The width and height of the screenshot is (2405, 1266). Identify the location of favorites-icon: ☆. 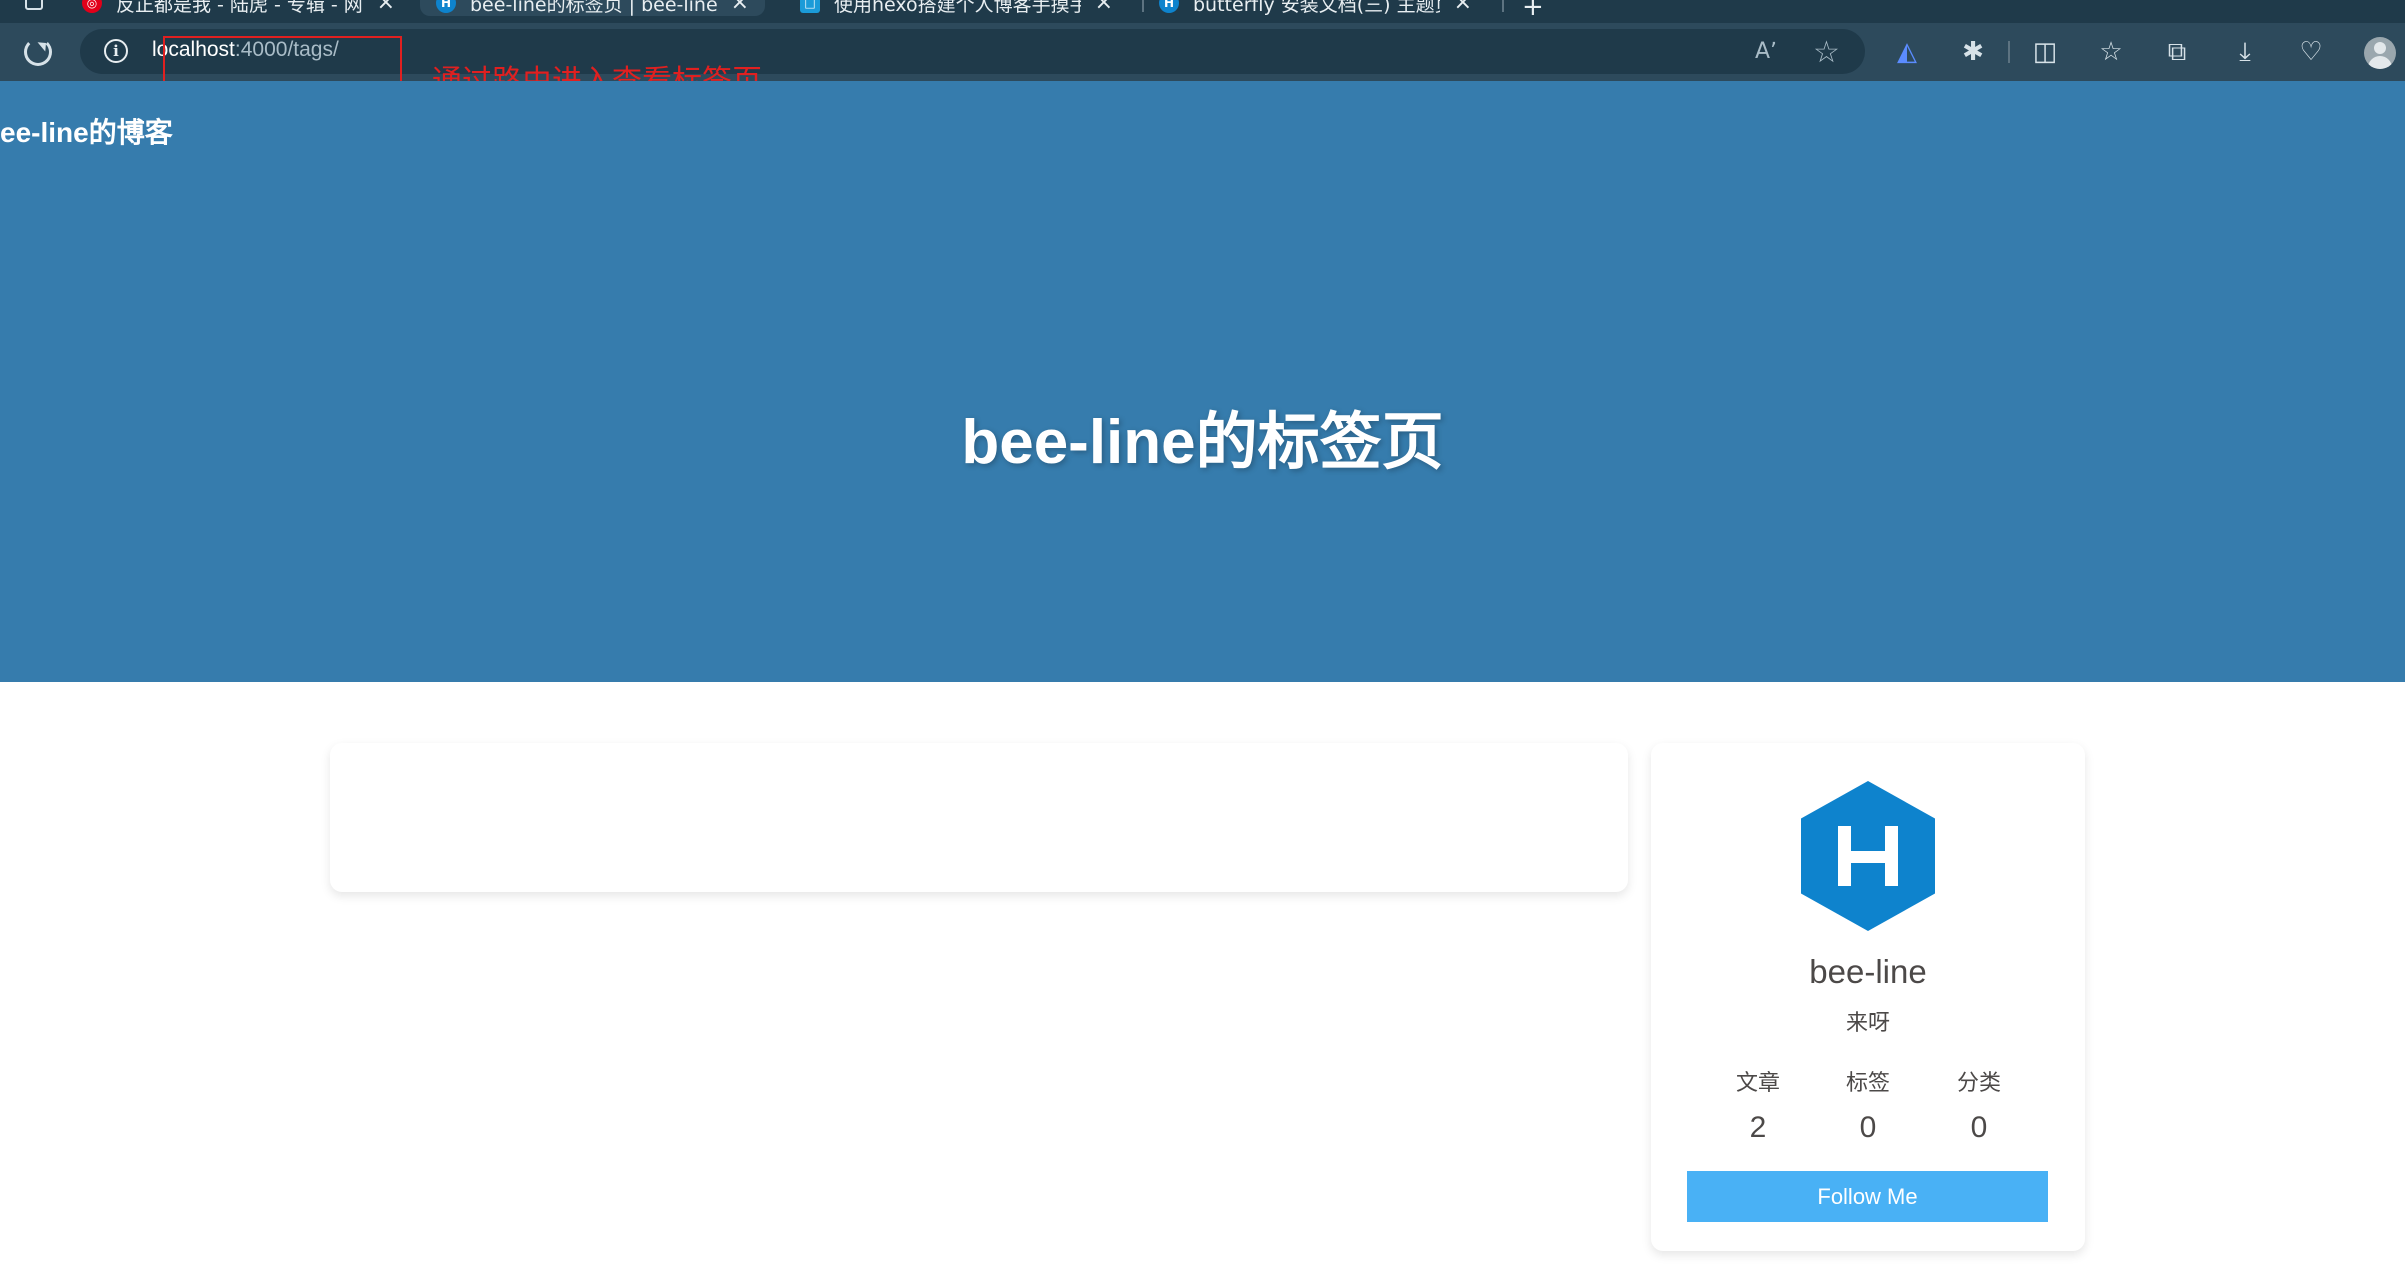
(2111, 52).